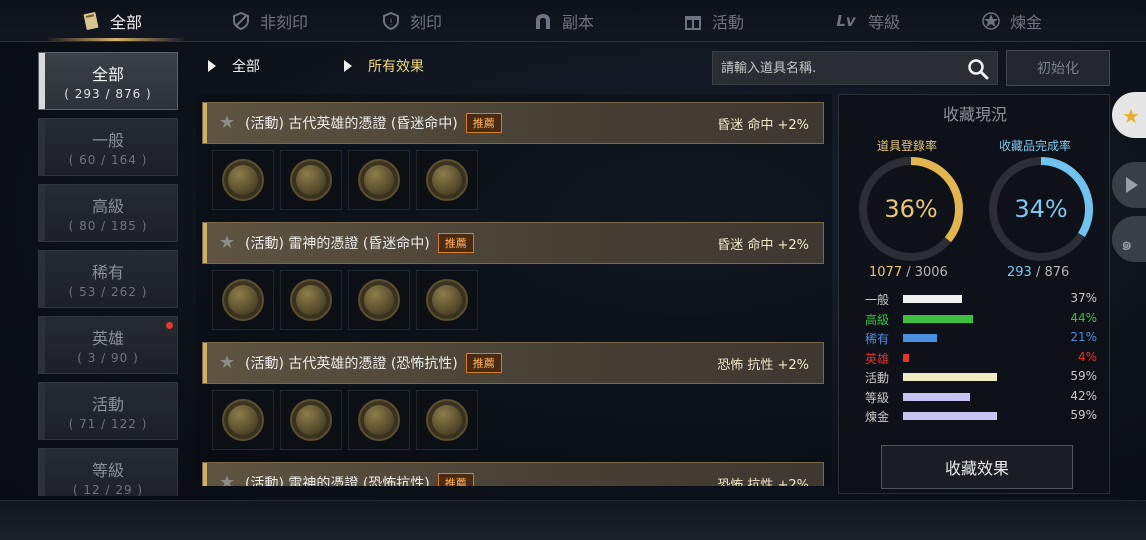 The width and height of the screenshot is (1146, 540). Describe the element at coordinates (513, 363) in the screenshot. I see `entry-header: ★ (活動) 古代英雄的憑證 (恐怖抗性) 推薦 恐怖 抗性 +2%` at that location.